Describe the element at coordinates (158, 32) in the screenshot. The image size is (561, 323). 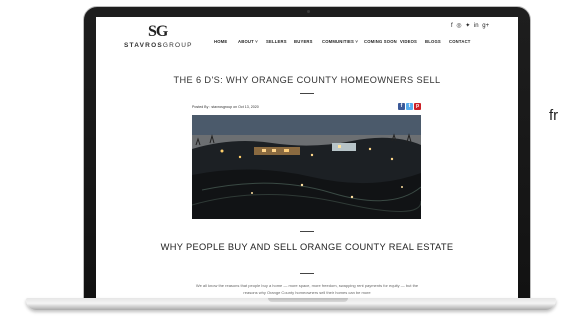
I see `logo-mark: SG` at that location.